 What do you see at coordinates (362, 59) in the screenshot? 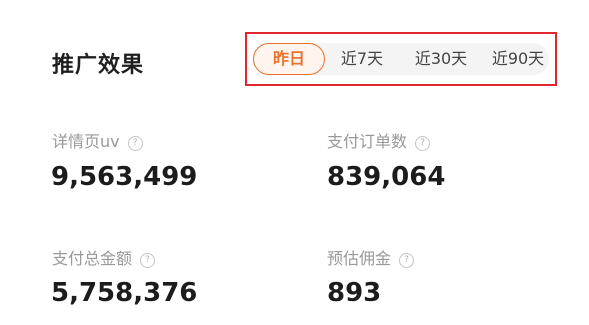
I see `tab-last-7-days: 近7天` at bounding box center [362, 59].